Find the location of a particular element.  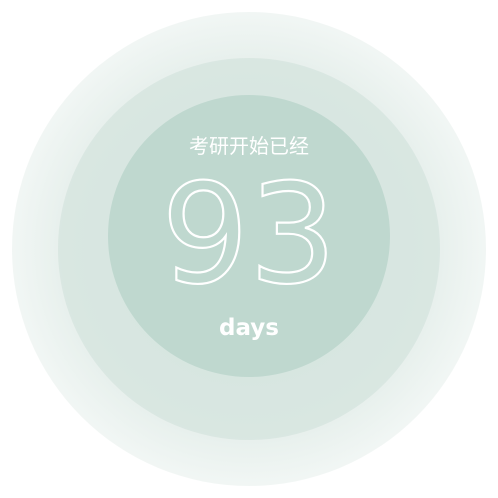

day-unit-label: days is located at coordinates (249, 328).